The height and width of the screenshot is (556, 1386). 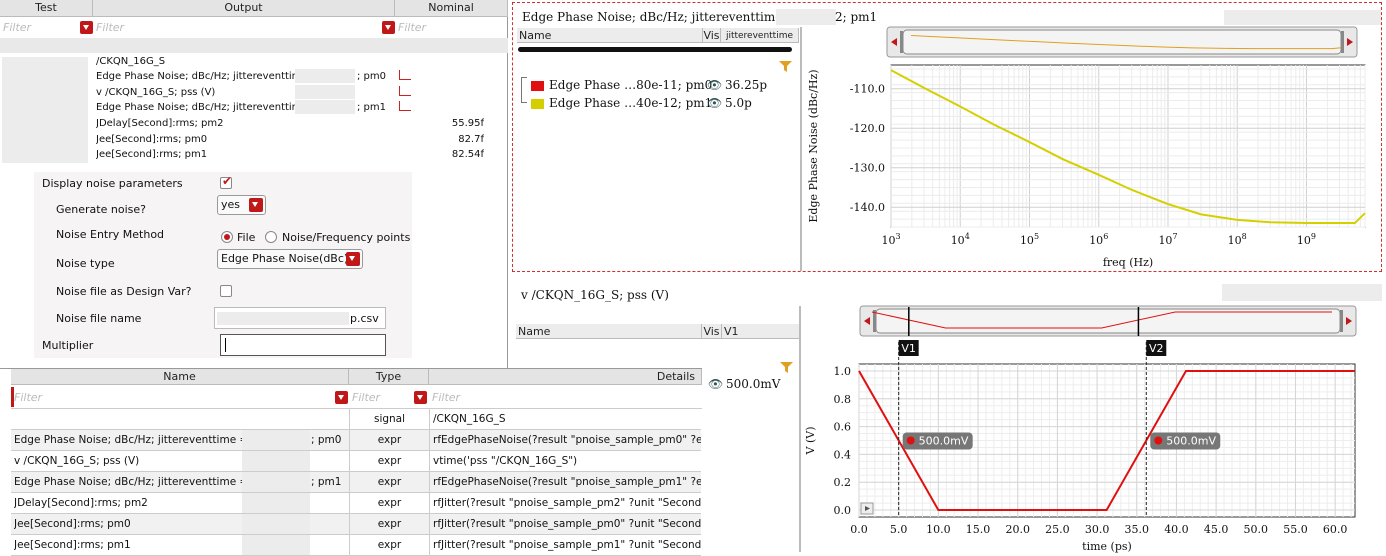 I want to click on x-tick-label: 40.0, so click(x=1176, y=529).